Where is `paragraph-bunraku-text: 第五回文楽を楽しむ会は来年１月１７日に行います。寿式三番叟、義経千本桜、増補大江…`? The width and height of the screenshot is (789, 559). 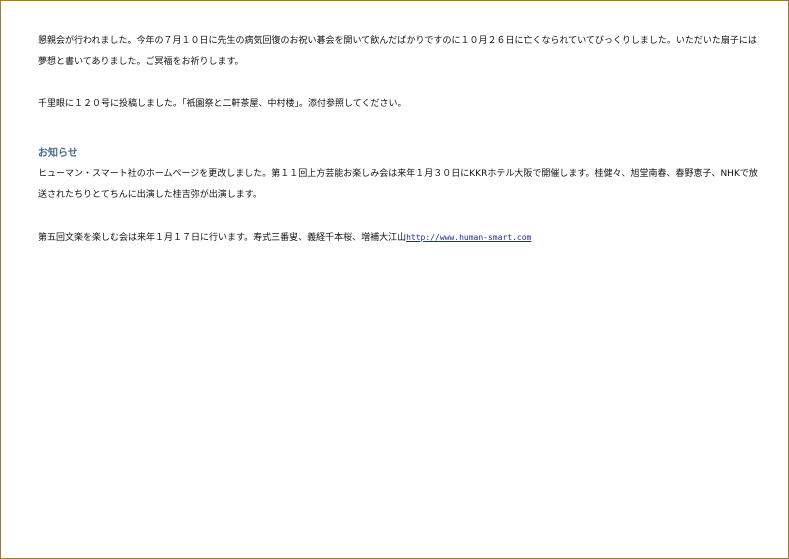
paragraph-bunraku-text: 第五回文楽を楽しむ会は来年１月１７日に行います。寿式三番叟、義経千本桜、増補大江… is located at coordinates (222, 238).